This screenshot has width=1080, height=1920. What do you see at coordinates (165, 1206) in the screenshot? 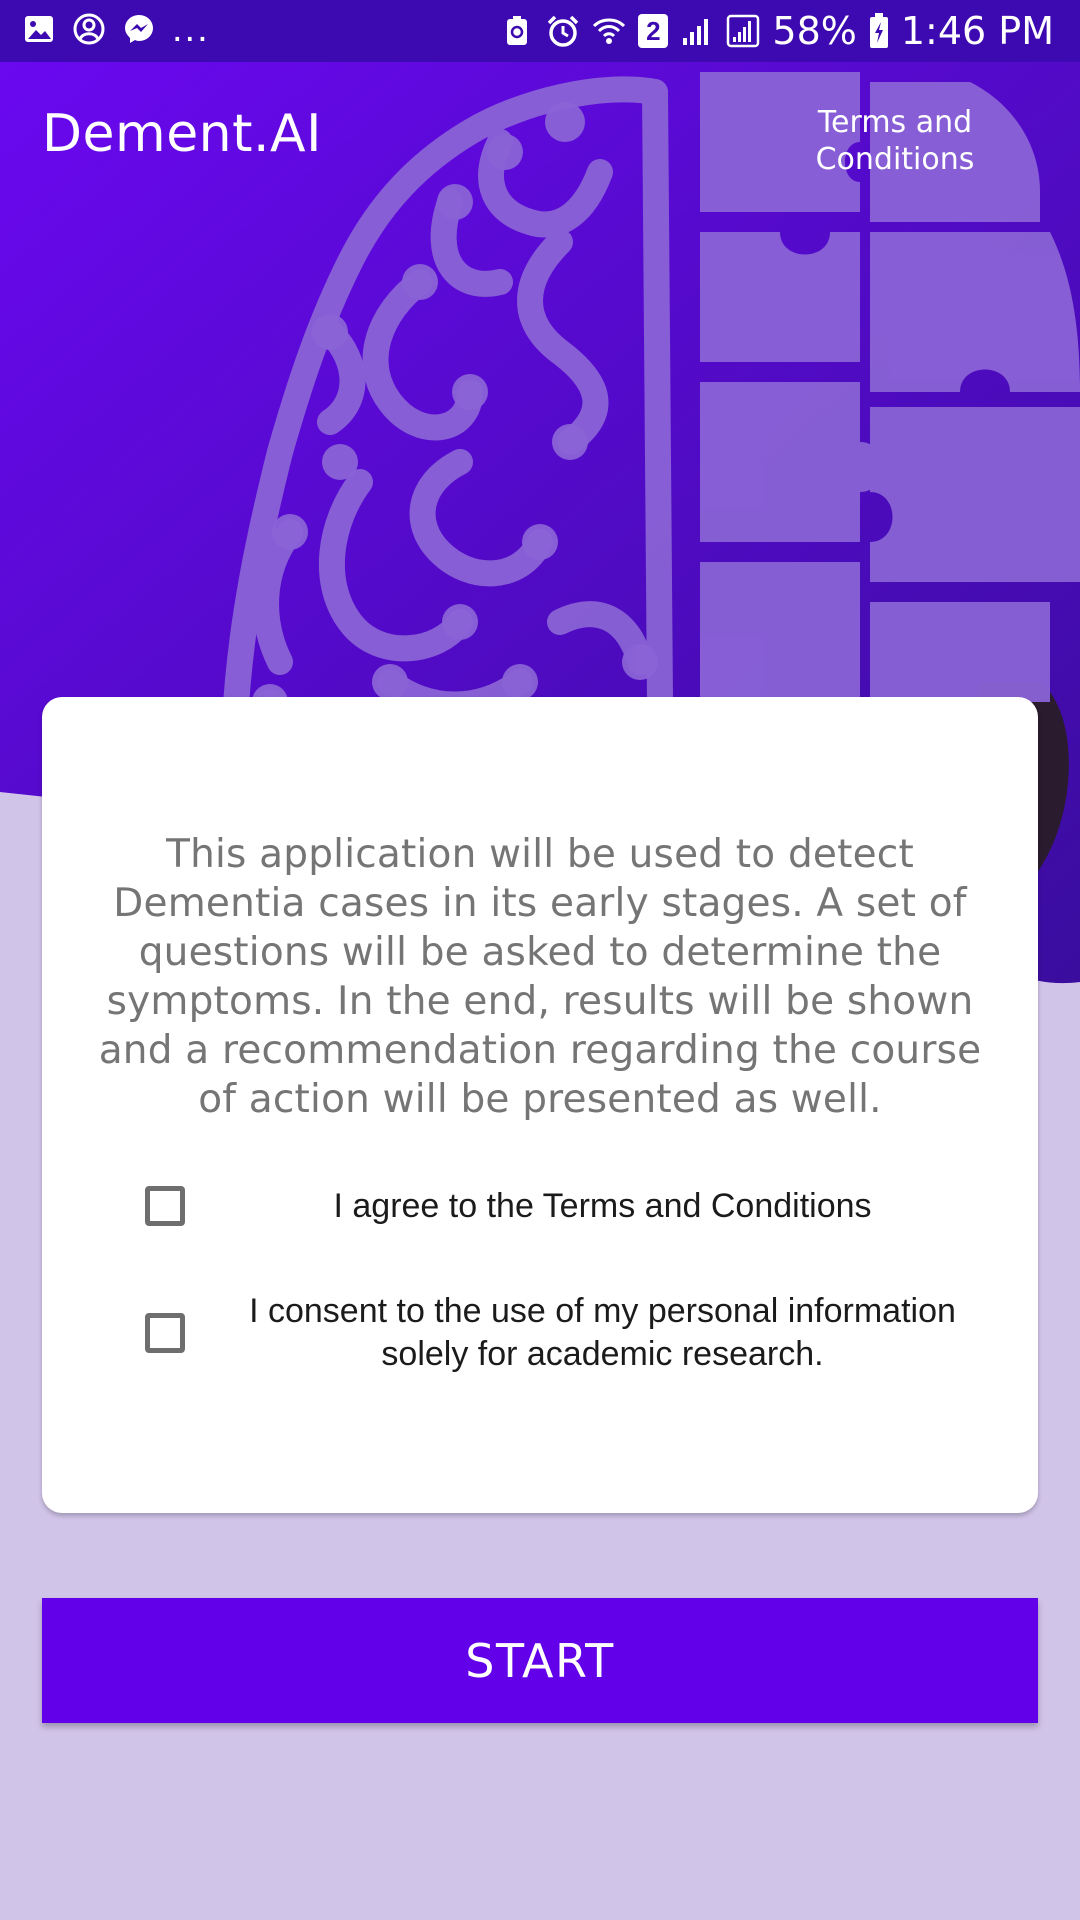
I see `terms-agreement-checkbox` at bounding box center [165, 1206].